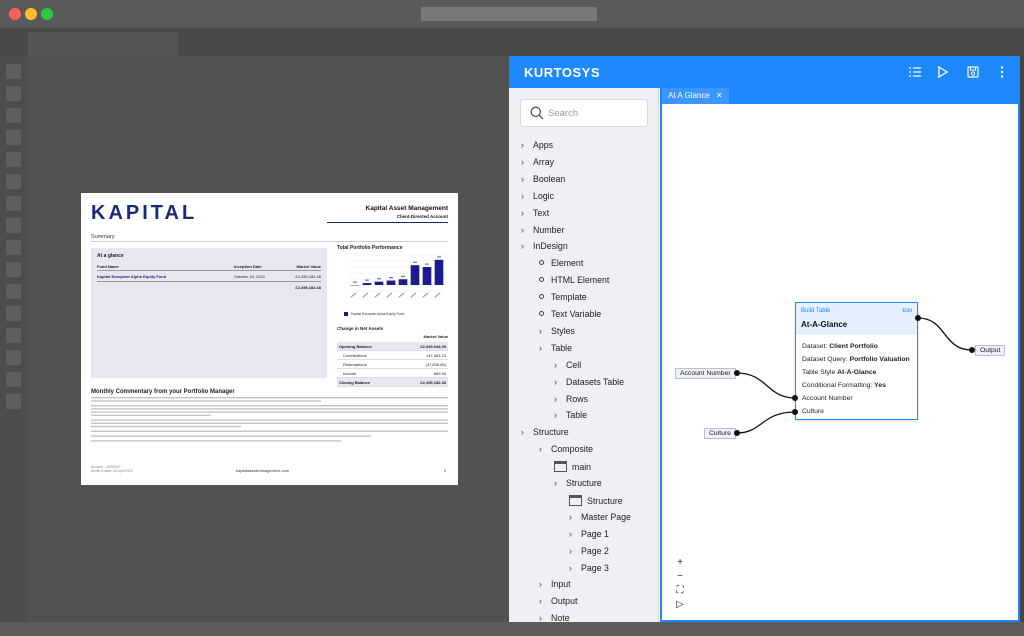  Describe the element at coordinates (705, 373) in the screenshot. I see `account-number-input-node: Account Number` at that location.